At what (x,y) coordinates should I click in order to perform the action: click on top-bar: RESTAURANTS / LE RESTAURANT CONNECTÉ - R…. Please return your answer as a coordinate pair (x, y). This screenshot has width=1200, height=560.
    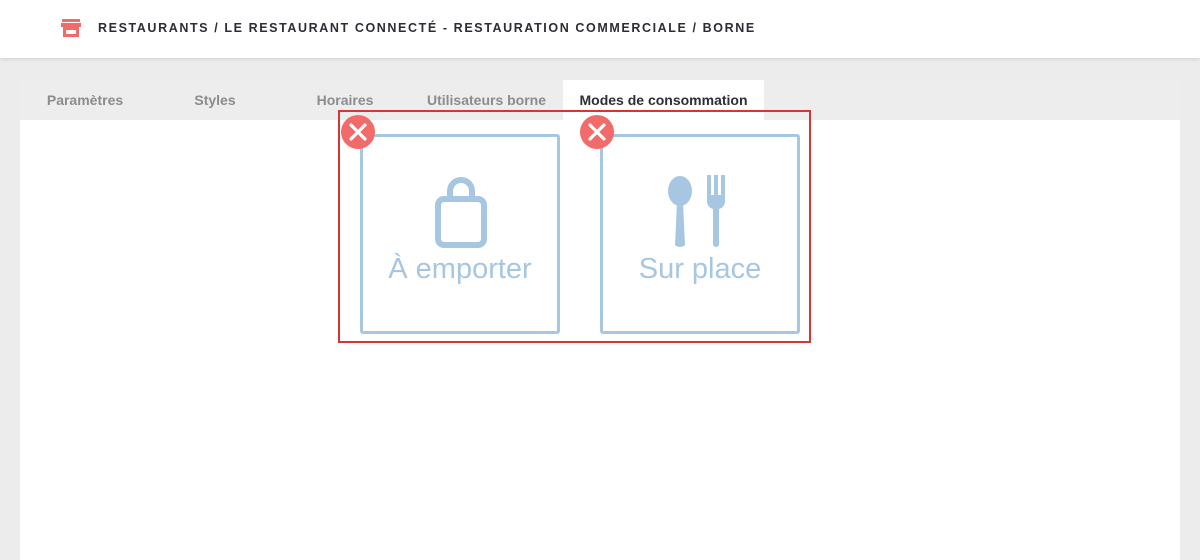
    Looking at the image, I should click on (600, 29).